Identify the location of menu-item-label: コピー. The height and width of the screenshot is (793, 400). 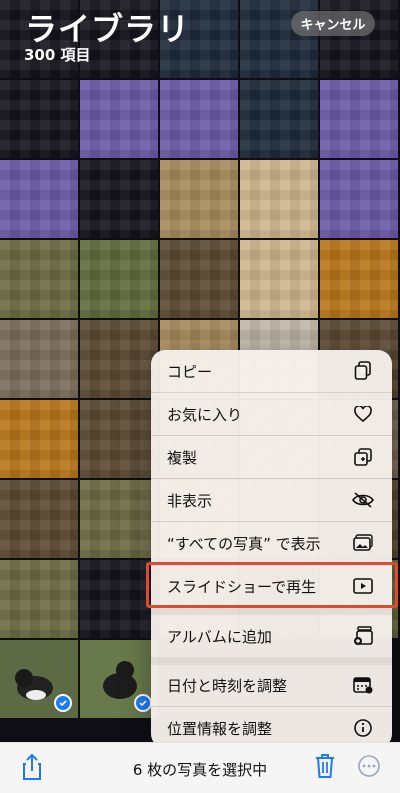
(190, 371).